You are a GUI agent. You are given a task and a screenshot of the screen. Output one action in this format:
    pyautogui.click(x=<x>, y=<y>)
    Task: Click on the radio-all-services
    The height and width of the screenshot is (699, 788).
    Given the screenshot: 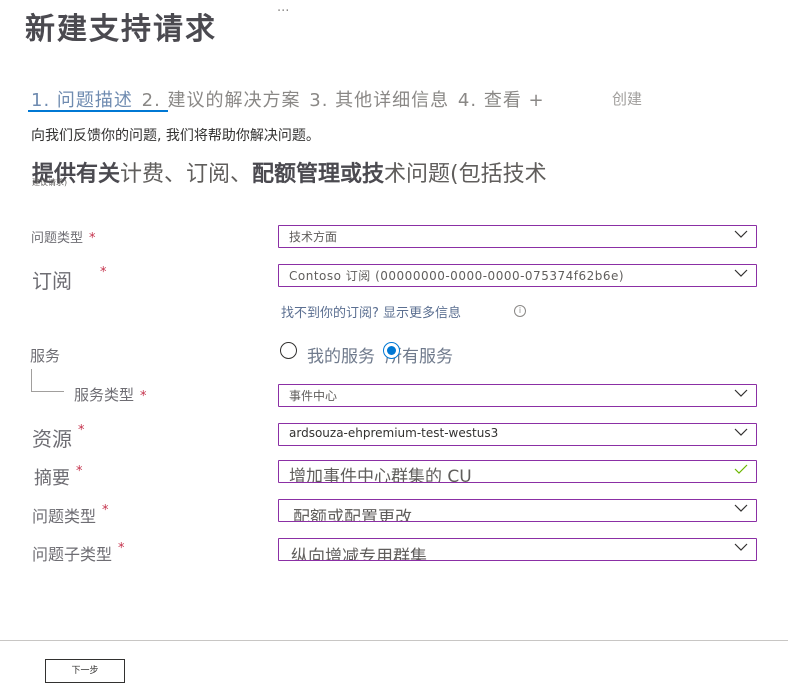 What is the action you would take?
    pyautogui.click(x=391, y=350)
    